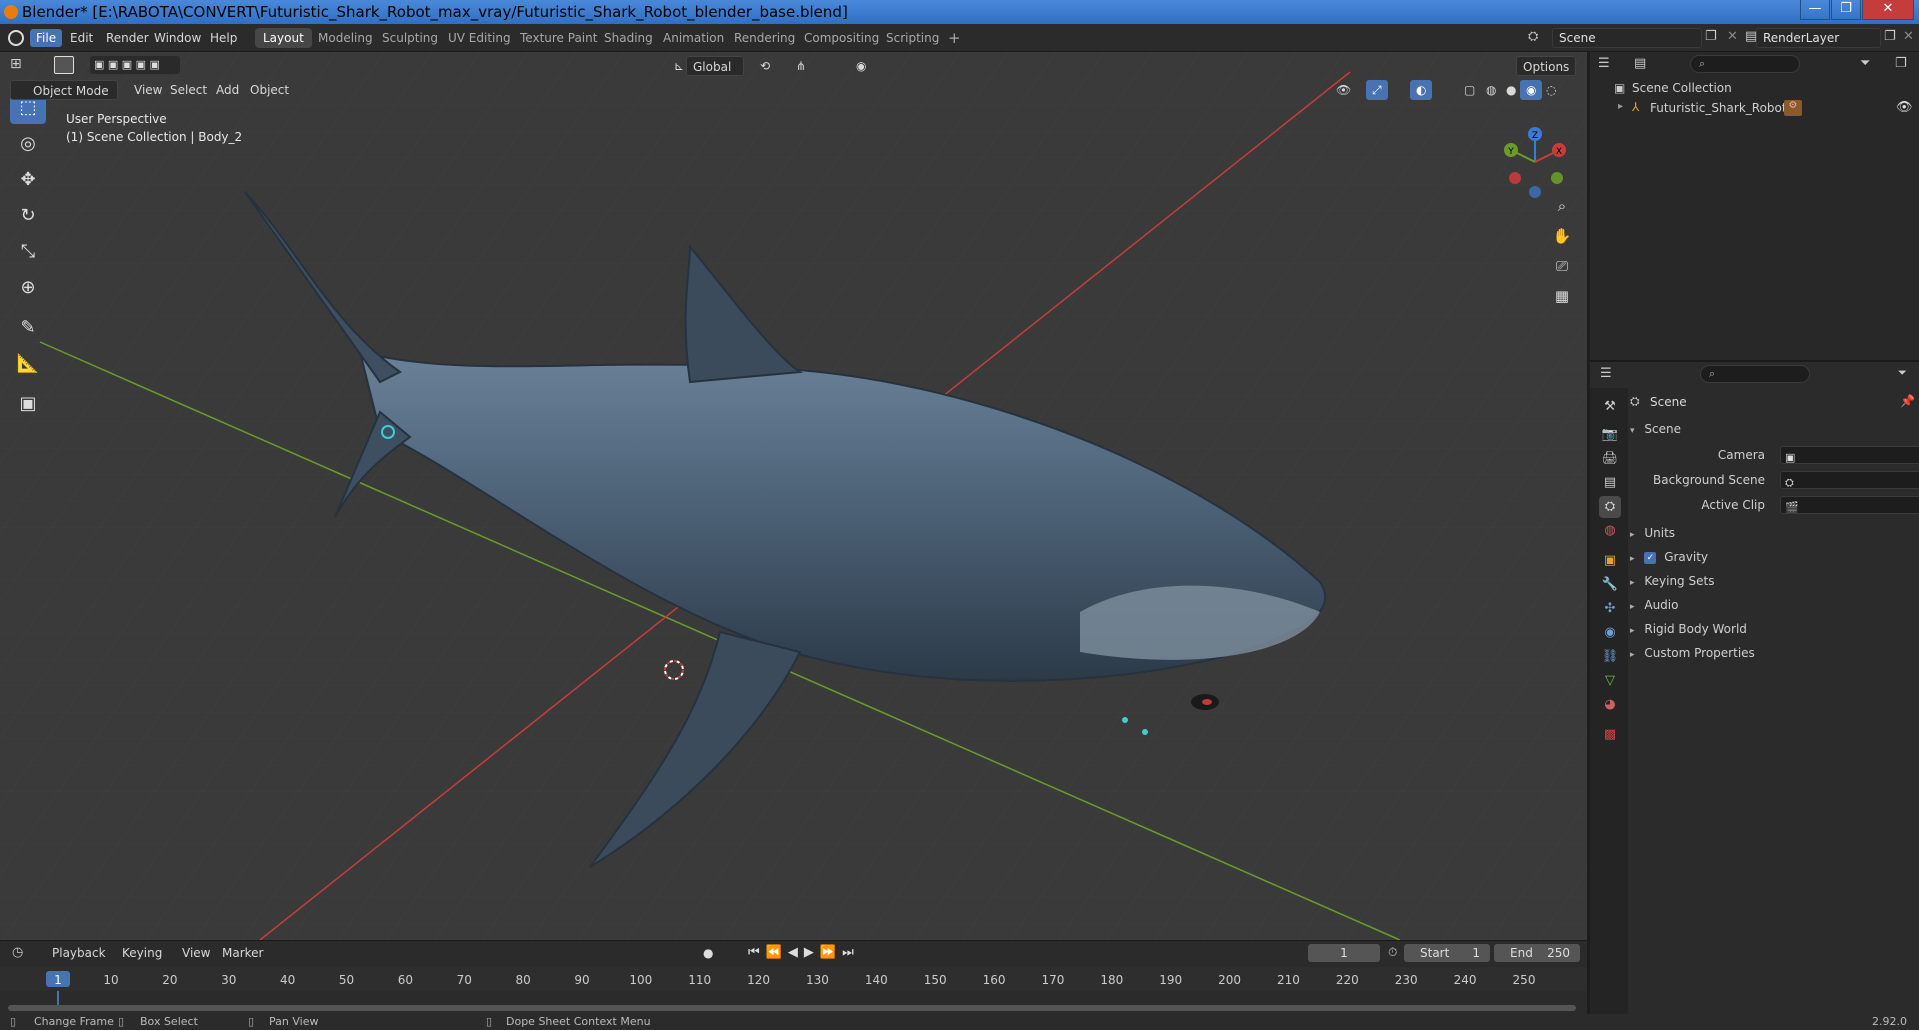  What do you see at coordinates (1815, 10) in the screenshot?
I see `minimize-button: —` at bounding box center [1815, 10].